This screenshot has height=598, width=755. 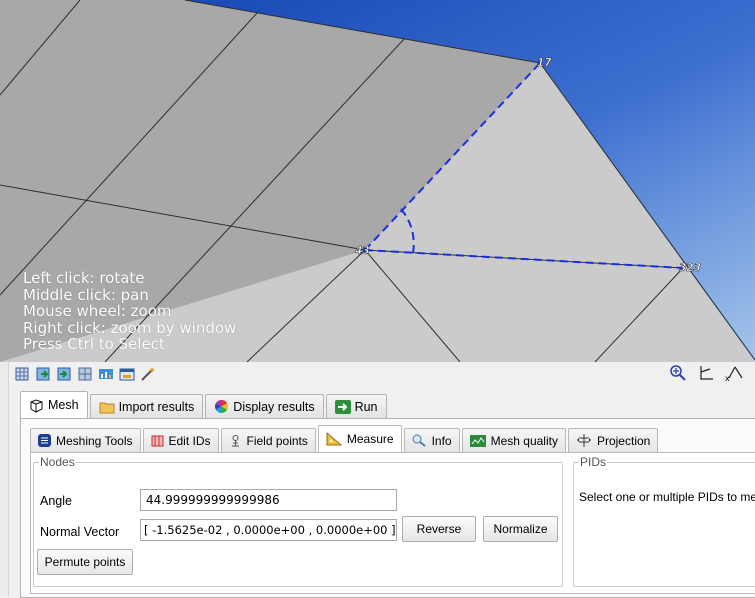 I want to click on tab-mesh-quality-label: Mesh quality, so click(x=524, y=440).